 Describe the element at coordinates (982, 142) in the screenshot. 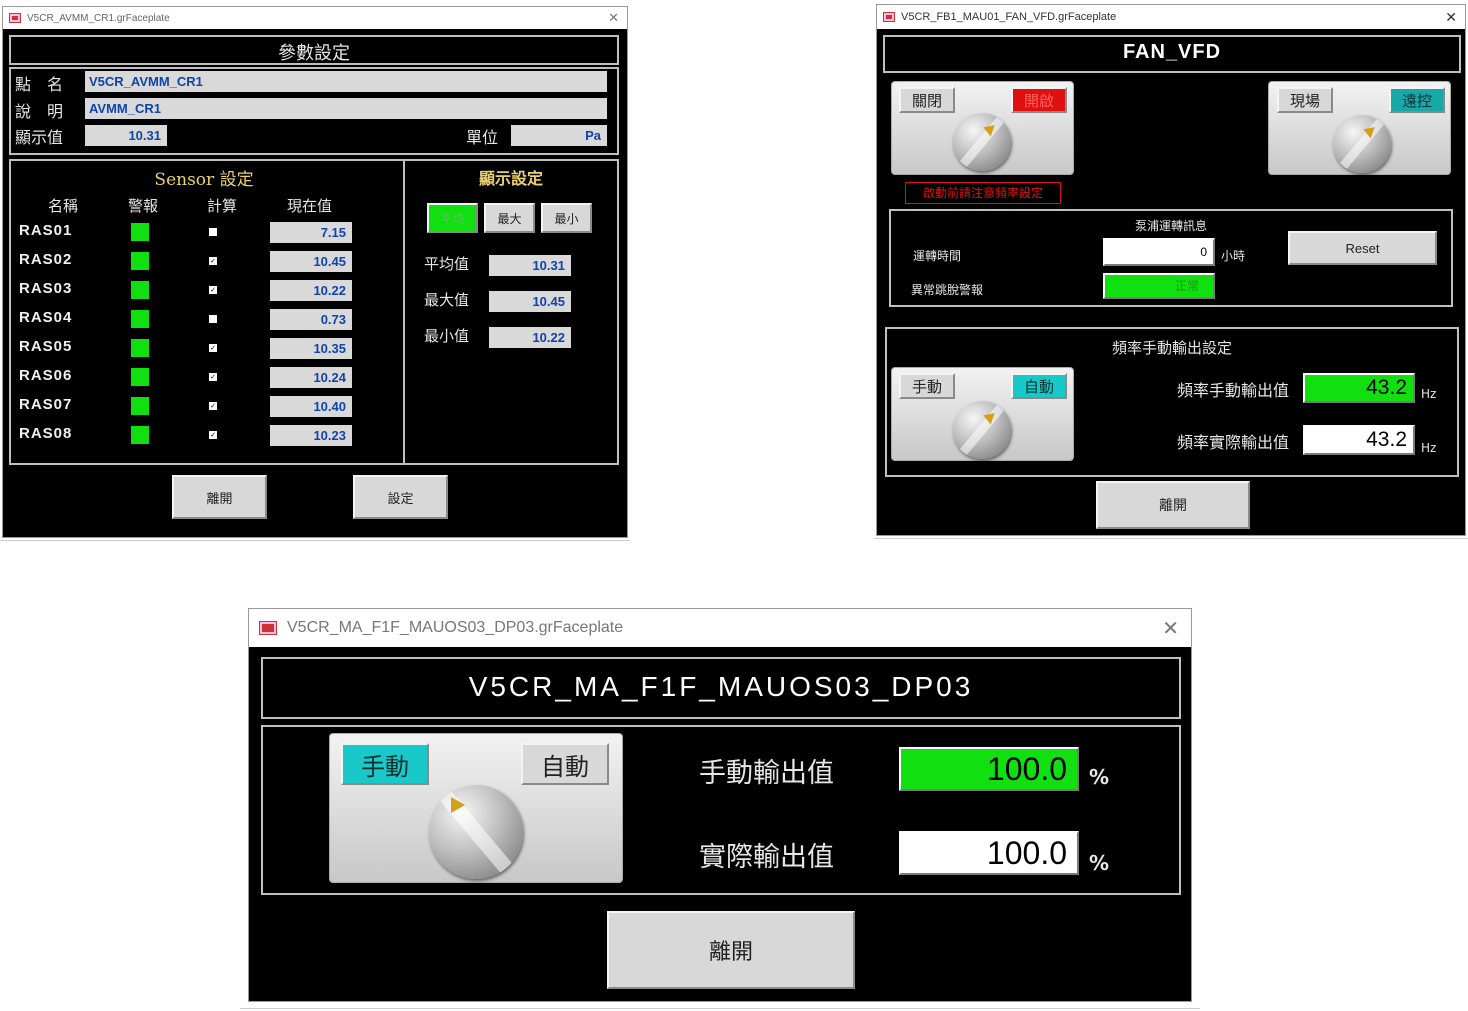

I see `run-switch-knob` at that location.